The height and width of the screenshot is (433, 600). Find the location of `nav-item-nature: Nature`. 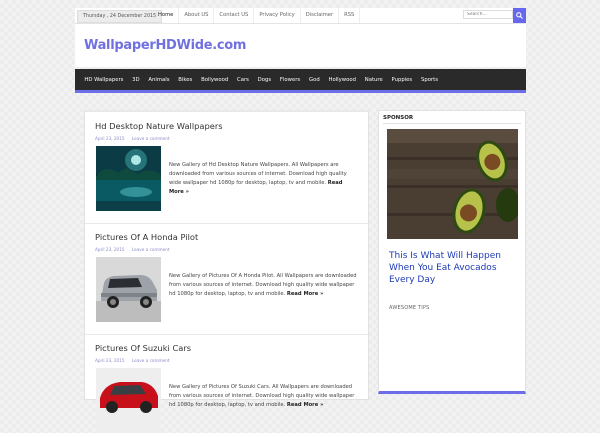

nav-item-nature: Nature is located at coordinates (373, 80).